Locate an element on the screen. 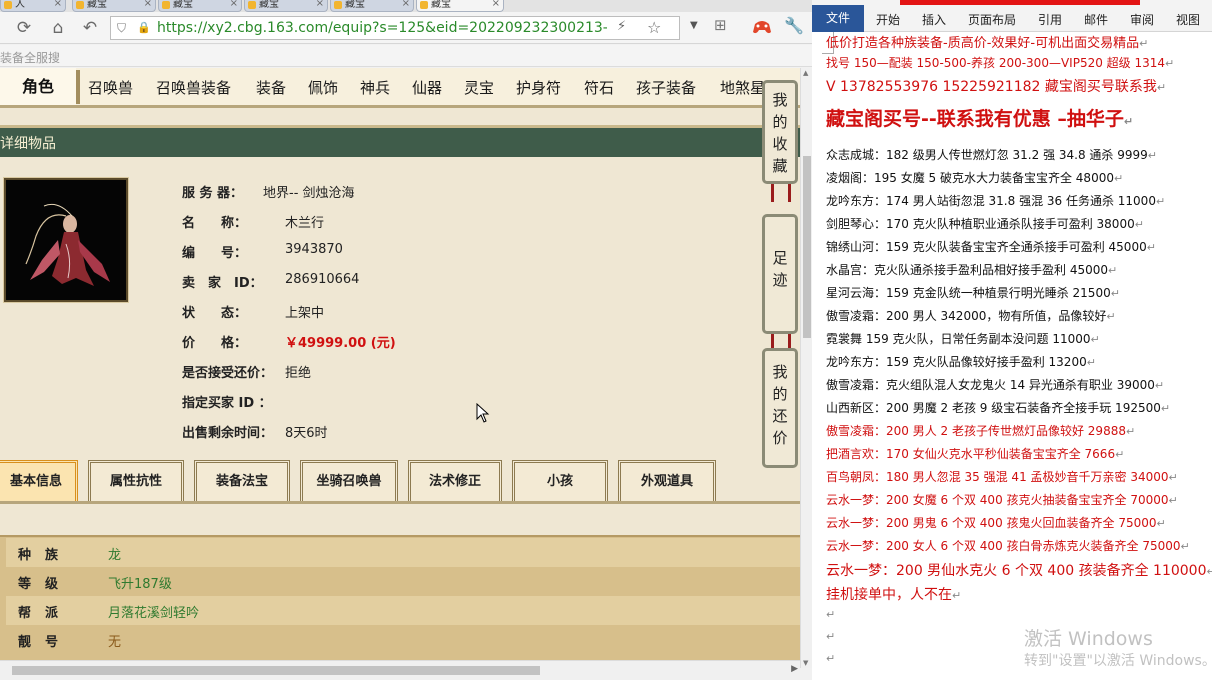 This screenshot has height=680, width=1212. document-line: 云水一梦：200 男仙水克火 6 个双 400 孩装备齐全 110000↵ is located at coordinates (1019, 570).